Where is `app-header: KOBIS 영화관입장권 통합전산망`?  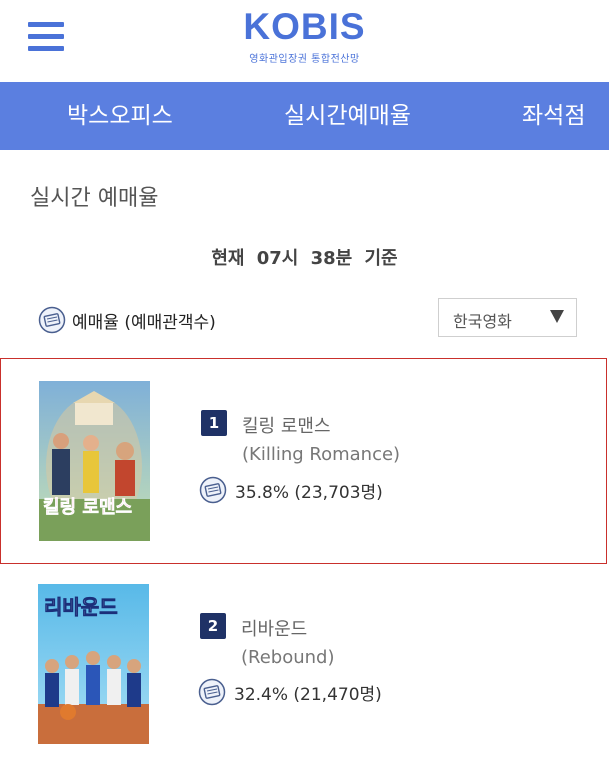 app-header: KOBIS 영화관입장권 통합전산망 is located at coordinates (304, 41).